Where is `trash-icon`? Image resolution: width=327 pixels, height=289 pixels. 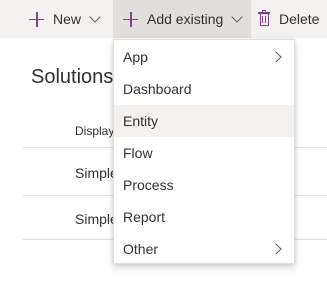 trash-icon is located at coordinates (264, 18).